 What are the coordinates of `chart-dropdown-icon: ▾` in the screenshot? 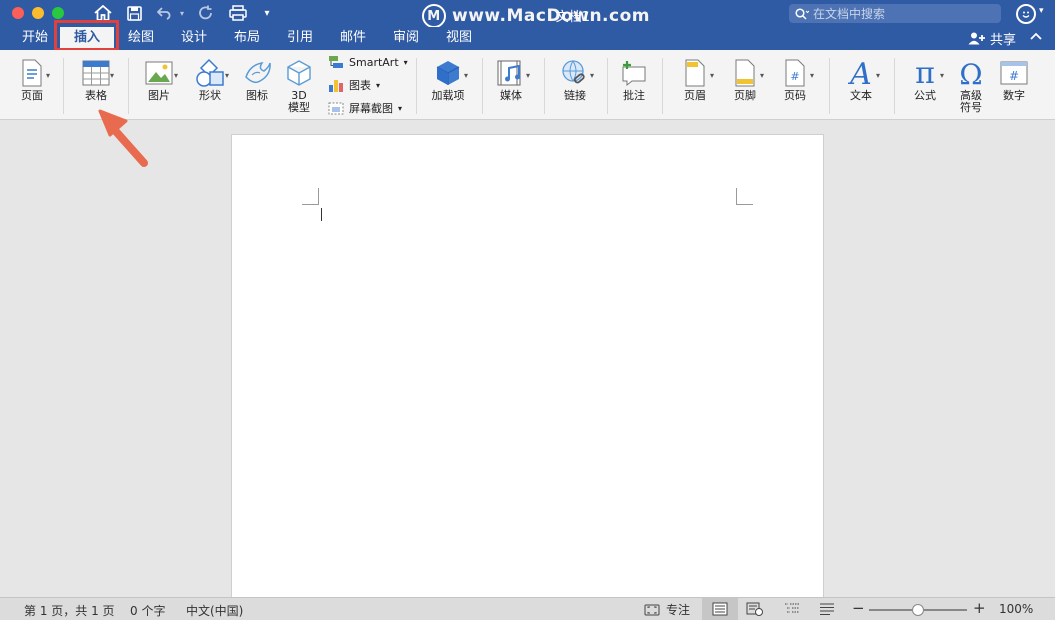 It's located at (378, 85).